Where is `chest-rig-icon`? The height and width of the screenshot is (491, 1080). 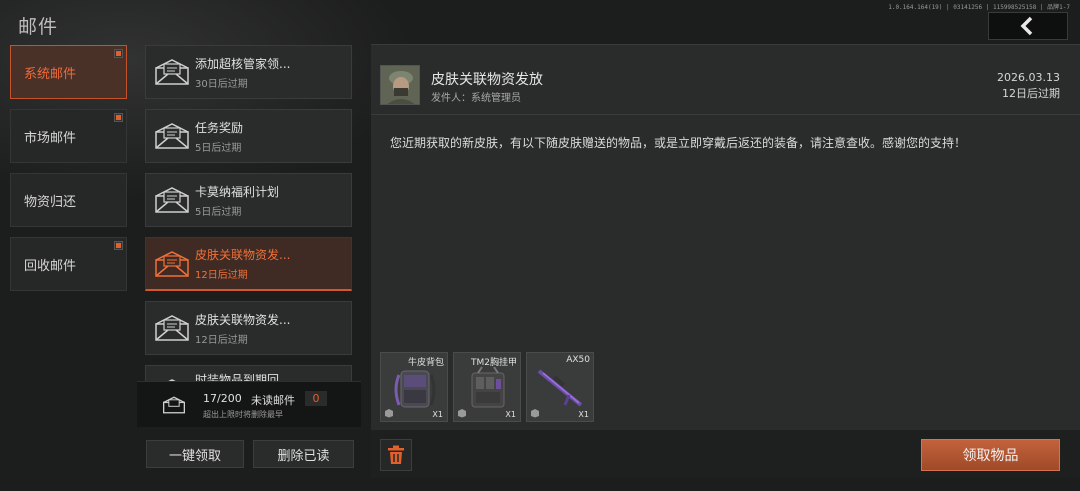
chest-rig-icon is located at coordinates (488, 387).